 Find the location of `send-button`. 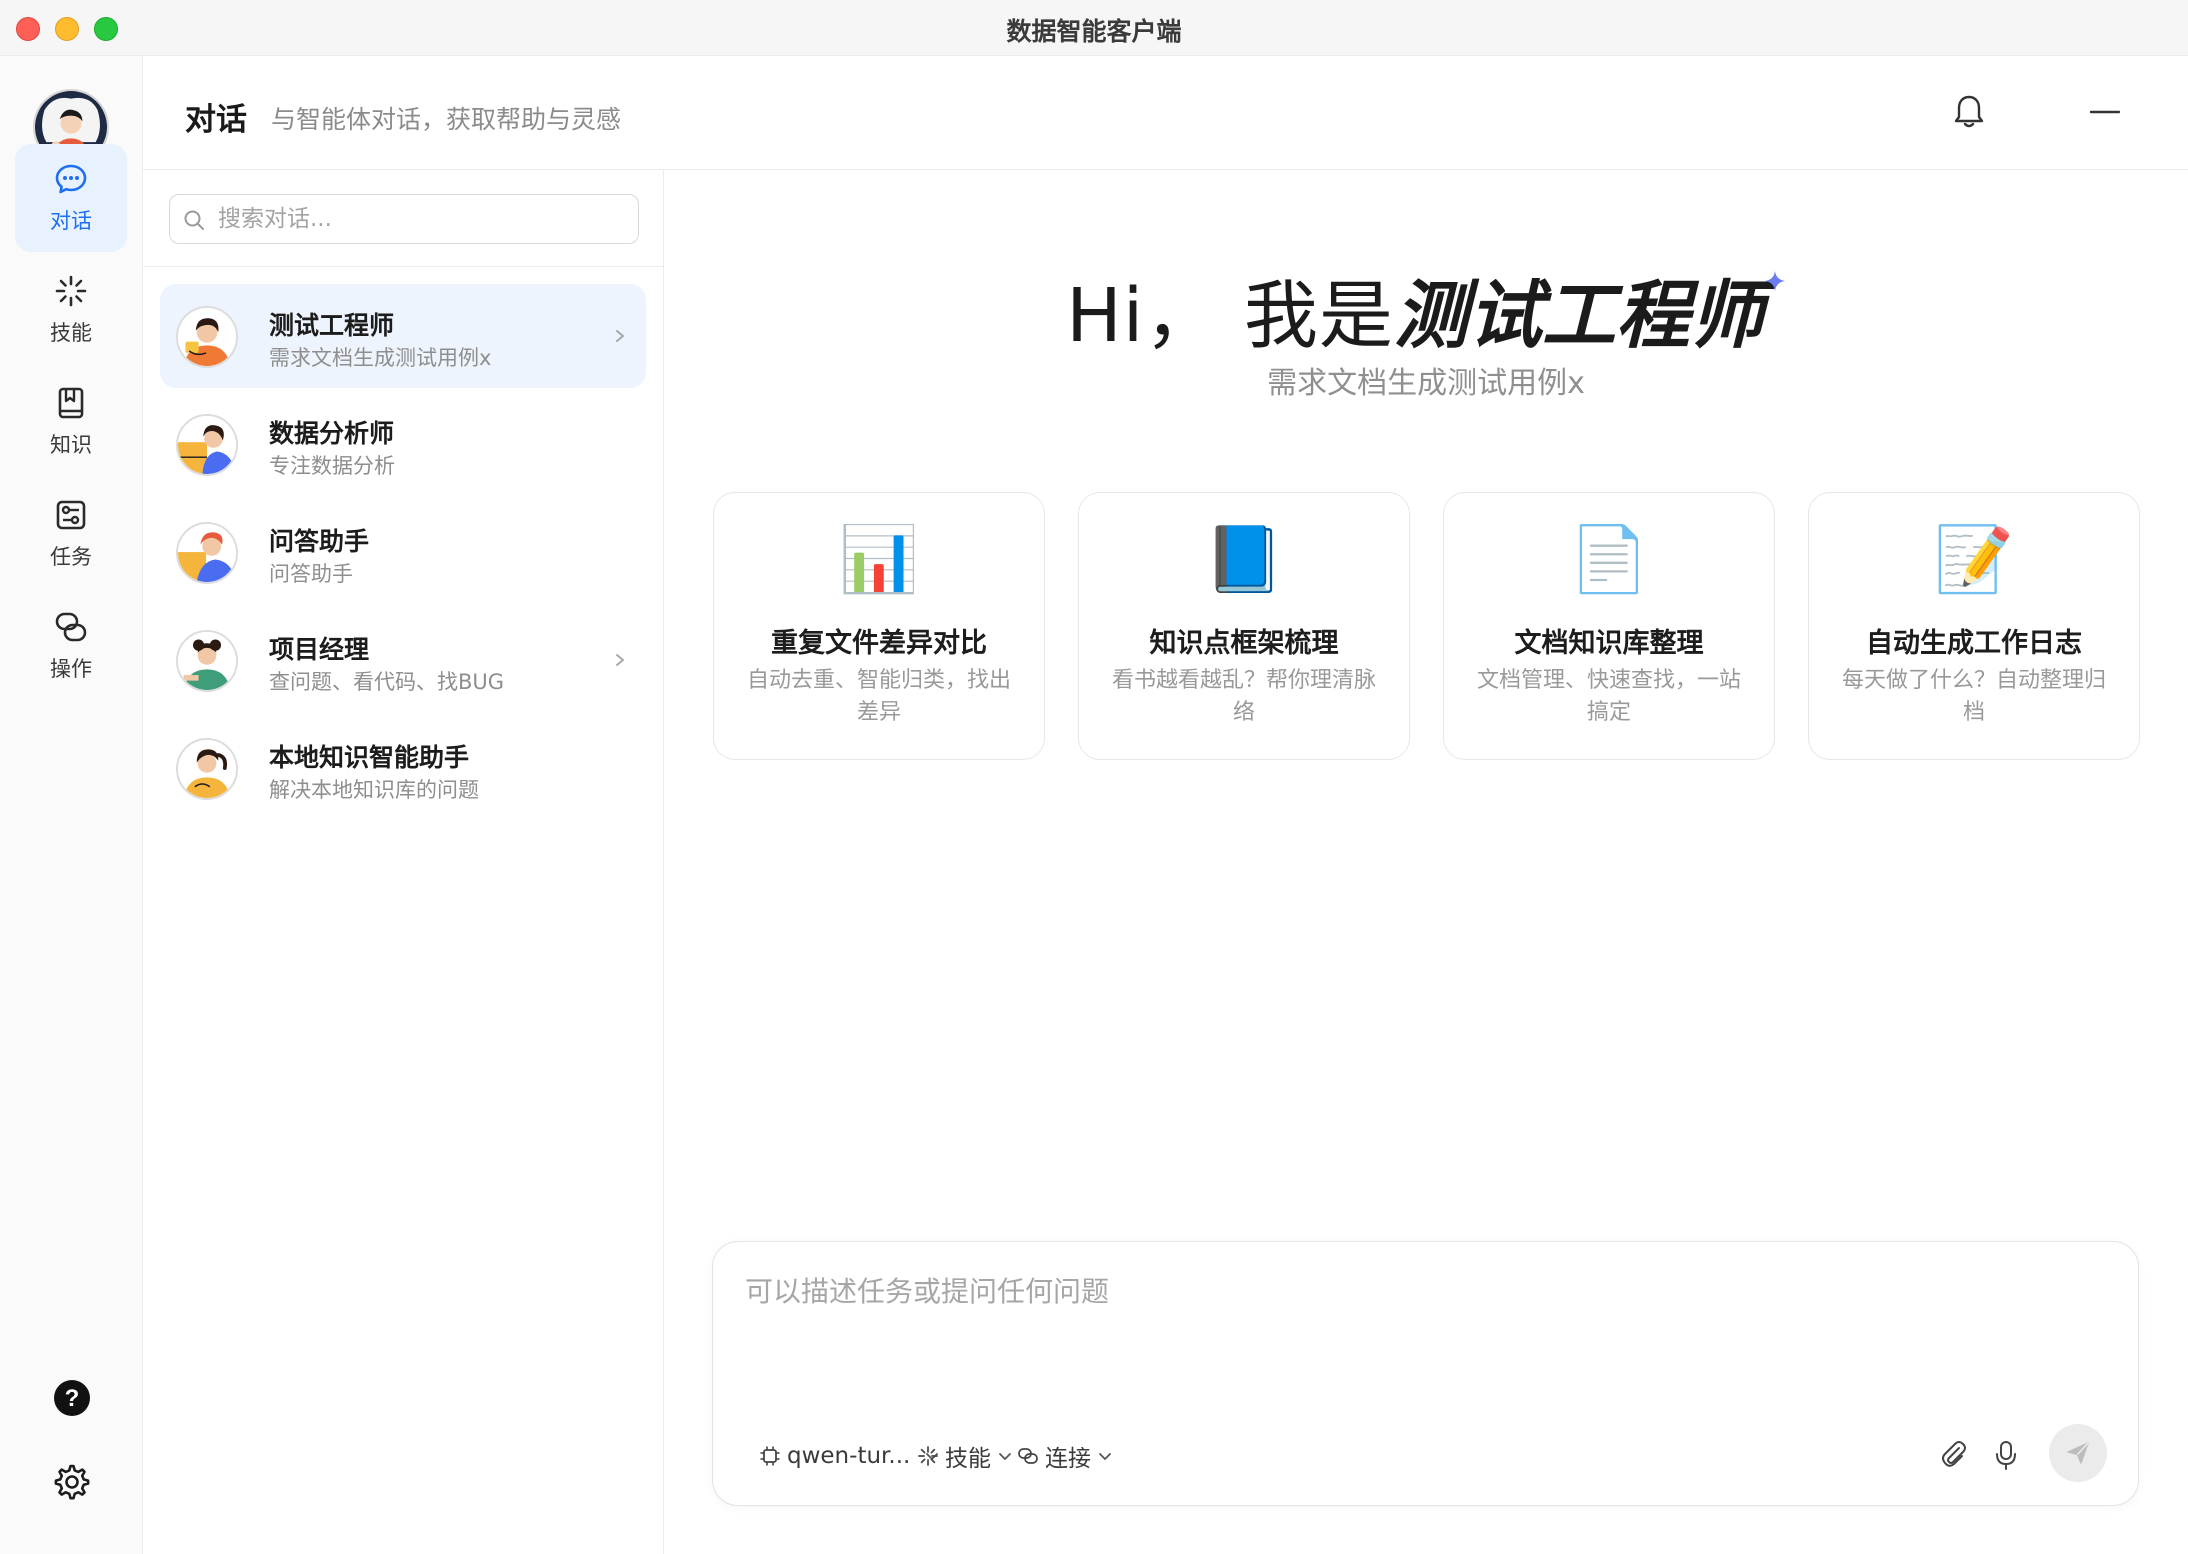

send-button is located at coordinates (2078, 1453).